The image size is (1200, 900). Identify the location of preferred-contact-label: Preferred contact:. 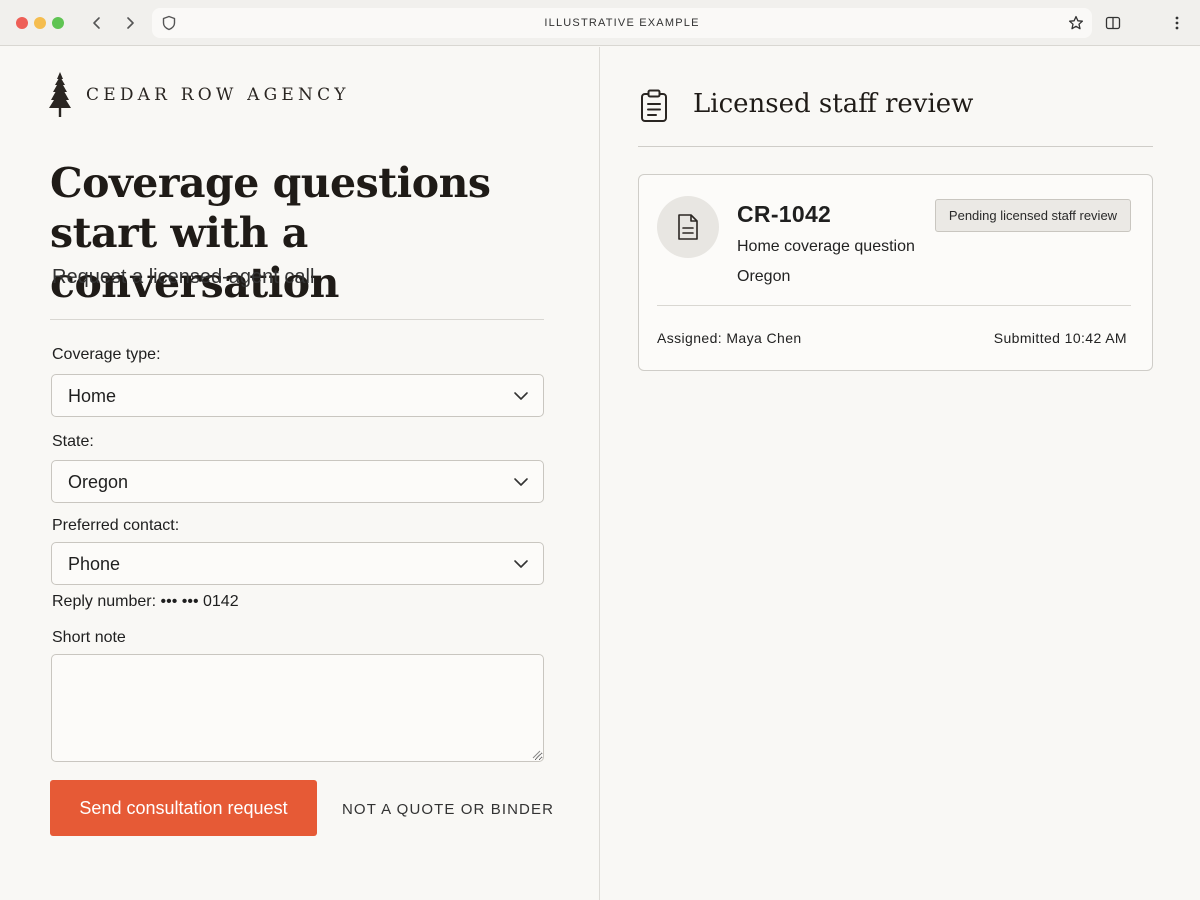
(116, 525).